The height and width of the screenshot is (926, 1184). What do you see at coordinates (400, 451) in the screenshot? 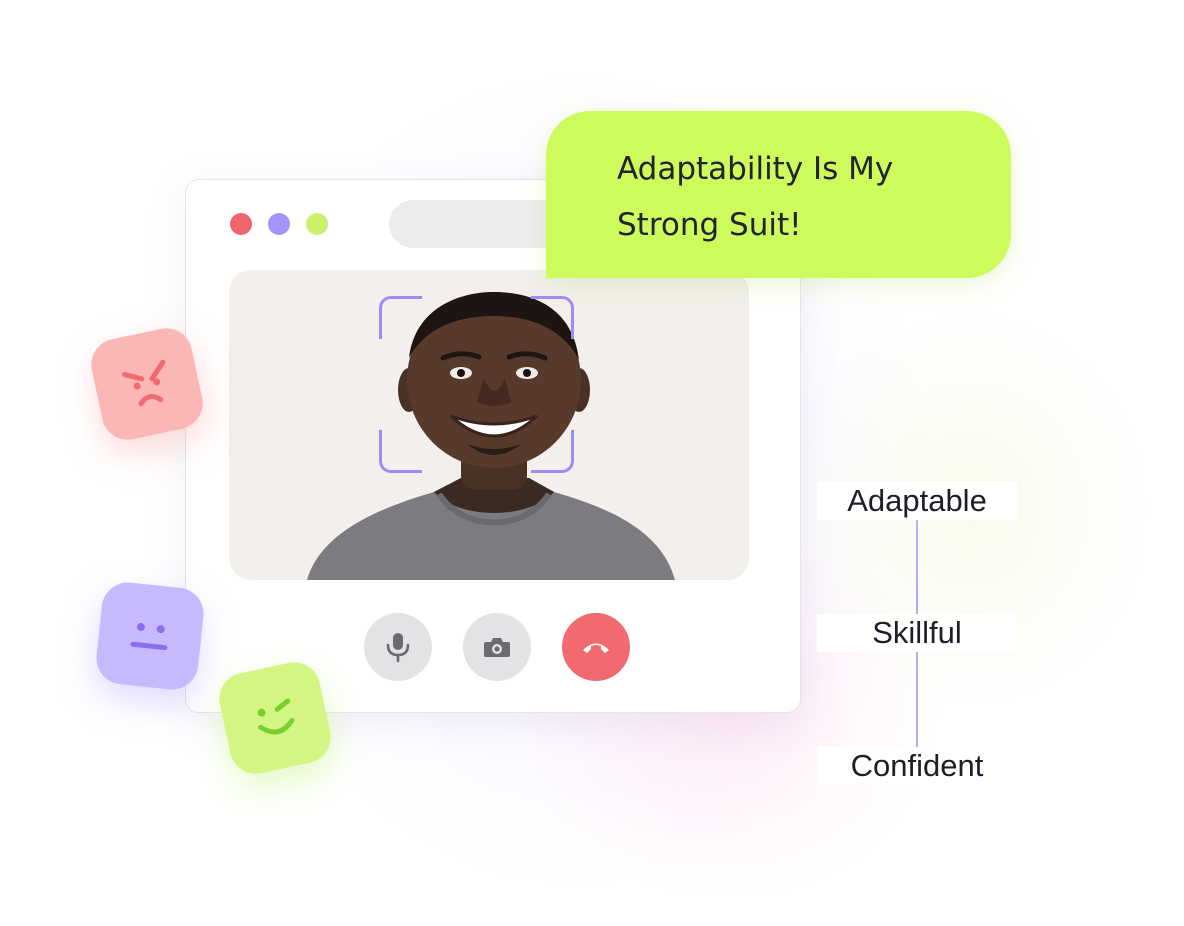
I see `face-frame-corner-bottom-left` at bounding box center [400, 451].